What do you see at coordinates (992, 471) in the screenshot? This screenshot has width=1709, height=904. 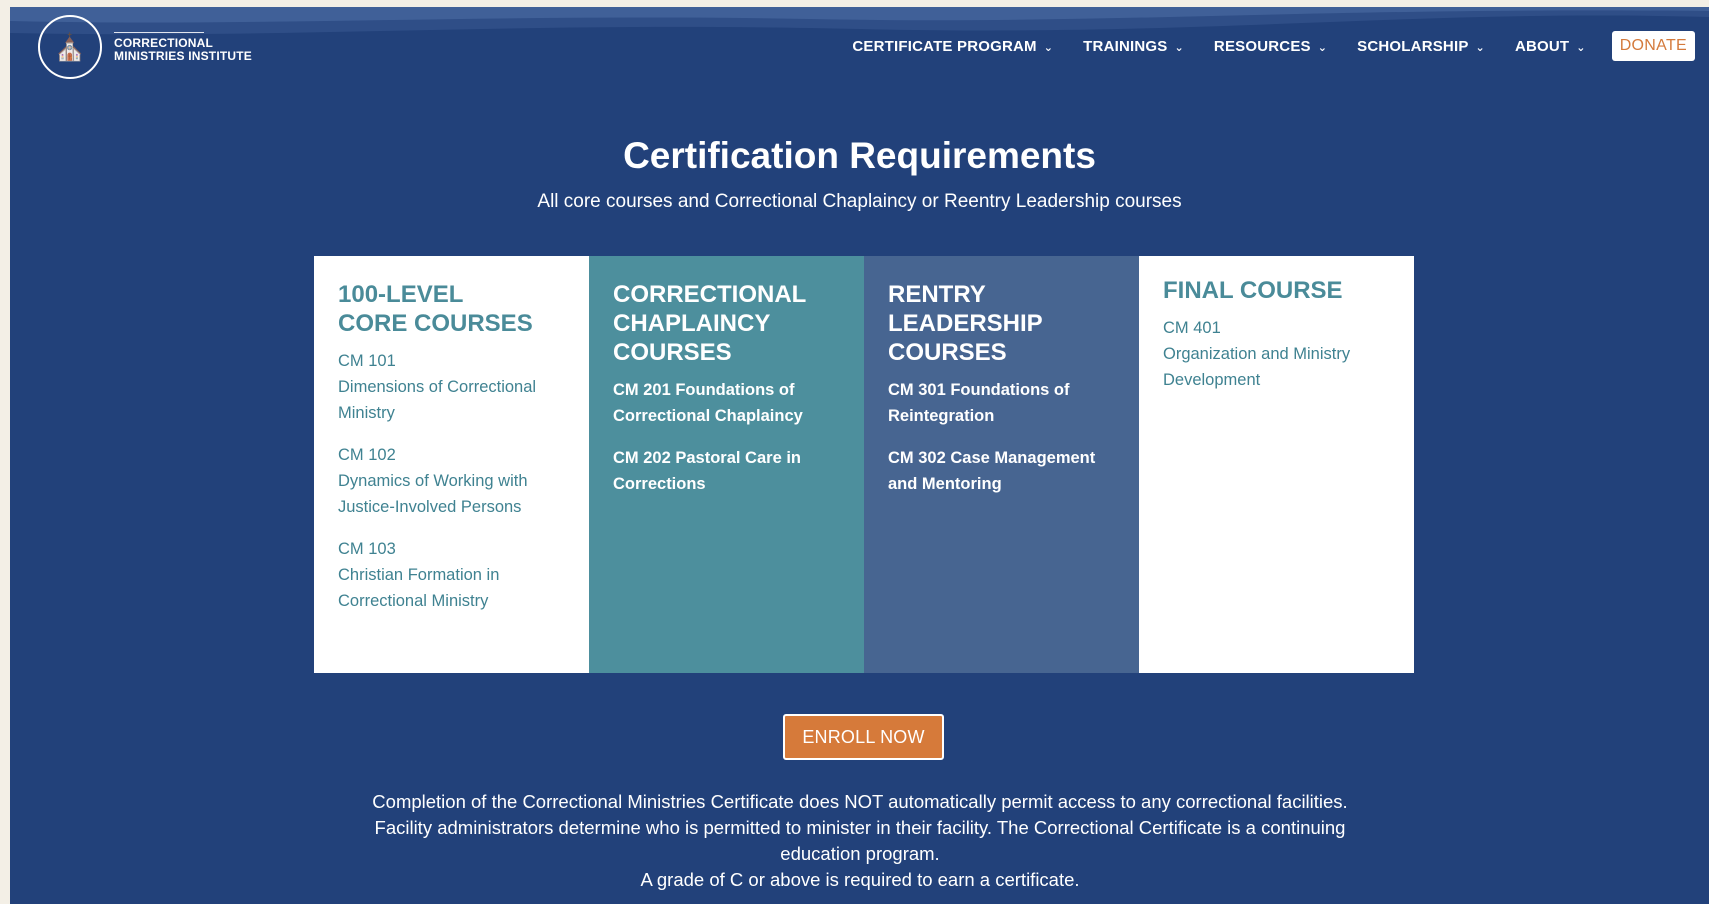 I see `course-item: CM 302 Case Management and Mentoring` at bounding box center [992, 471].